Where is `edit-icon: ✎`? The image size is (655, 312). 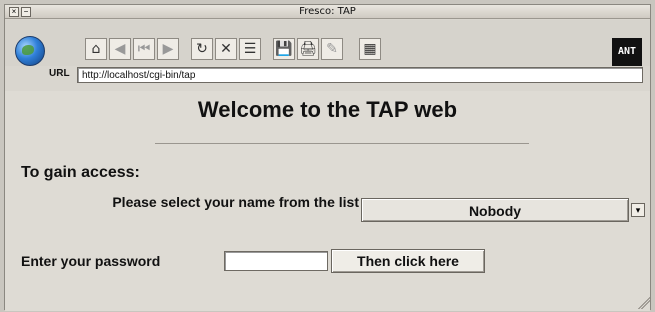
edit-icon: ✎ is located at coordinates (332, 49).